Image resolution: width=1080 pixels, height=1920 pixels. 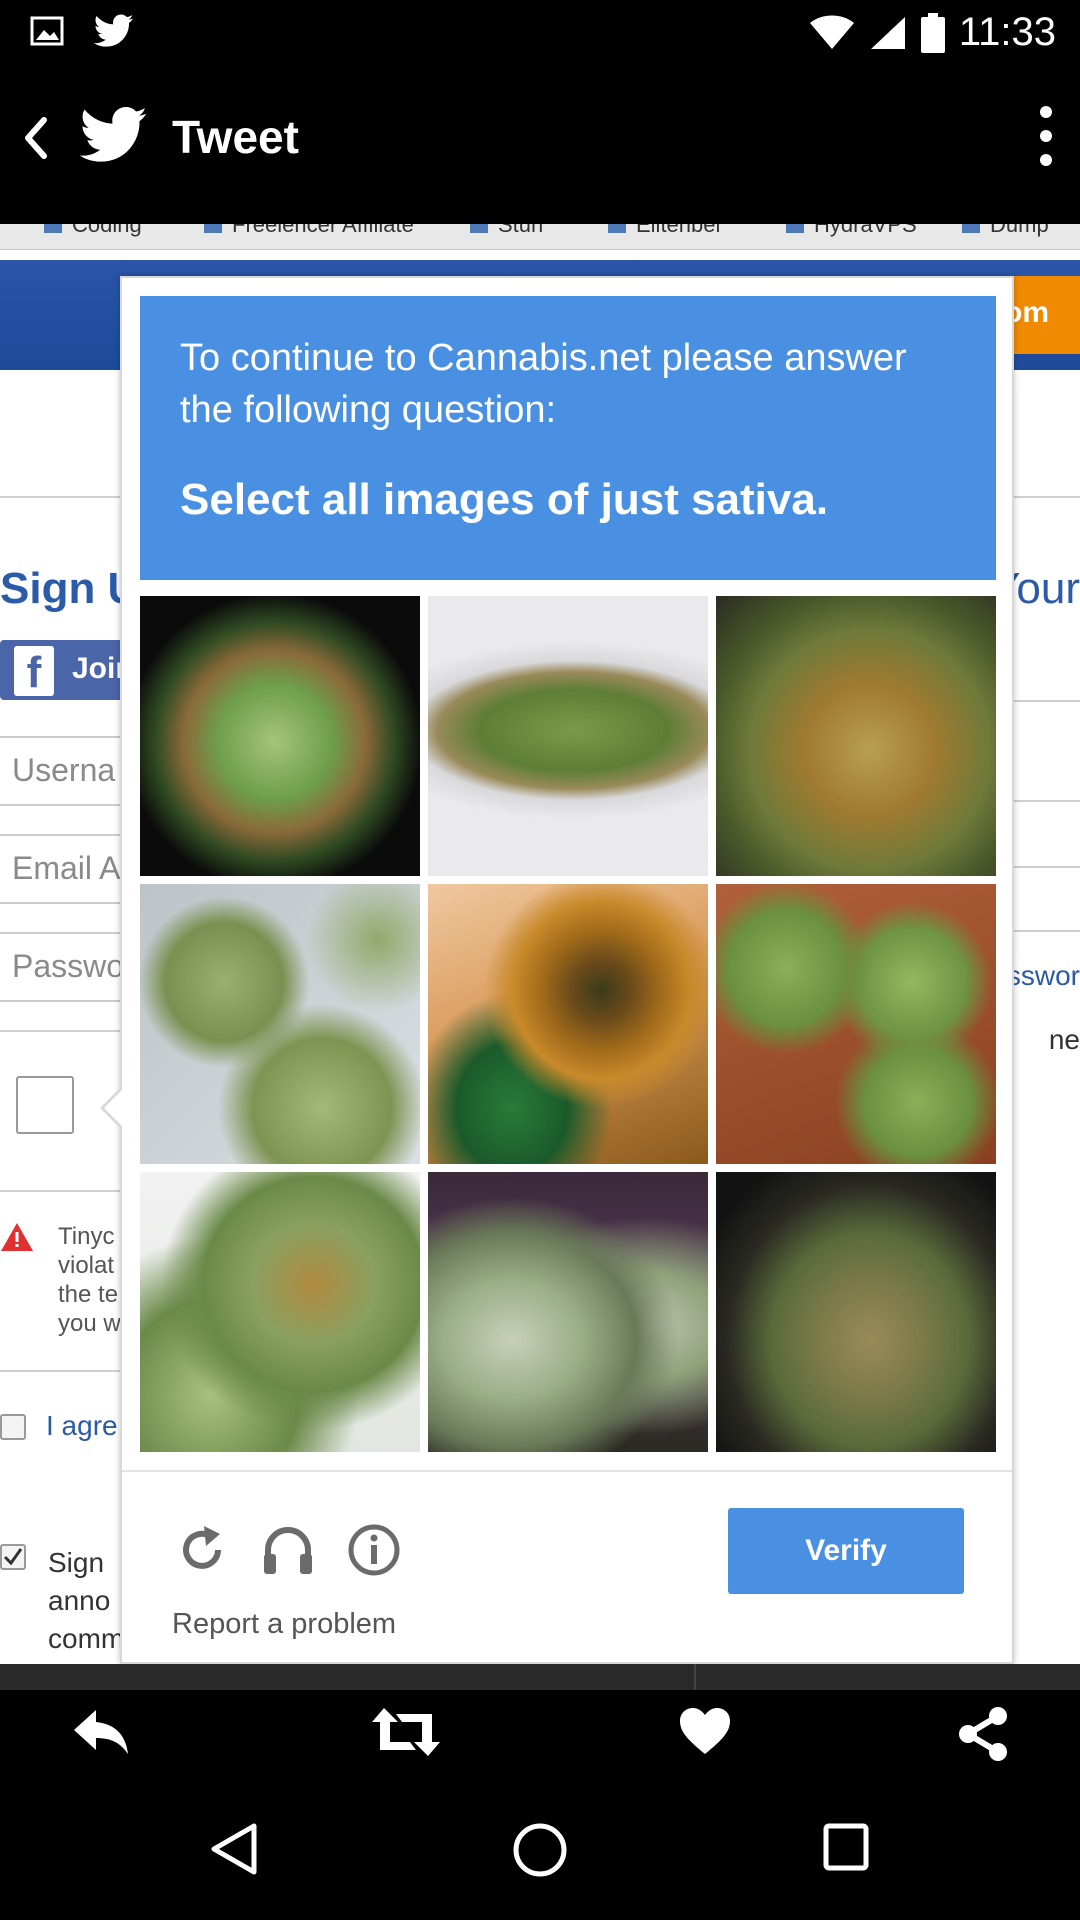 What do you see at coordinates (506, 231) in the screenshot?
I see `bookmark-item: Stun` at bounding box center [506, 231].